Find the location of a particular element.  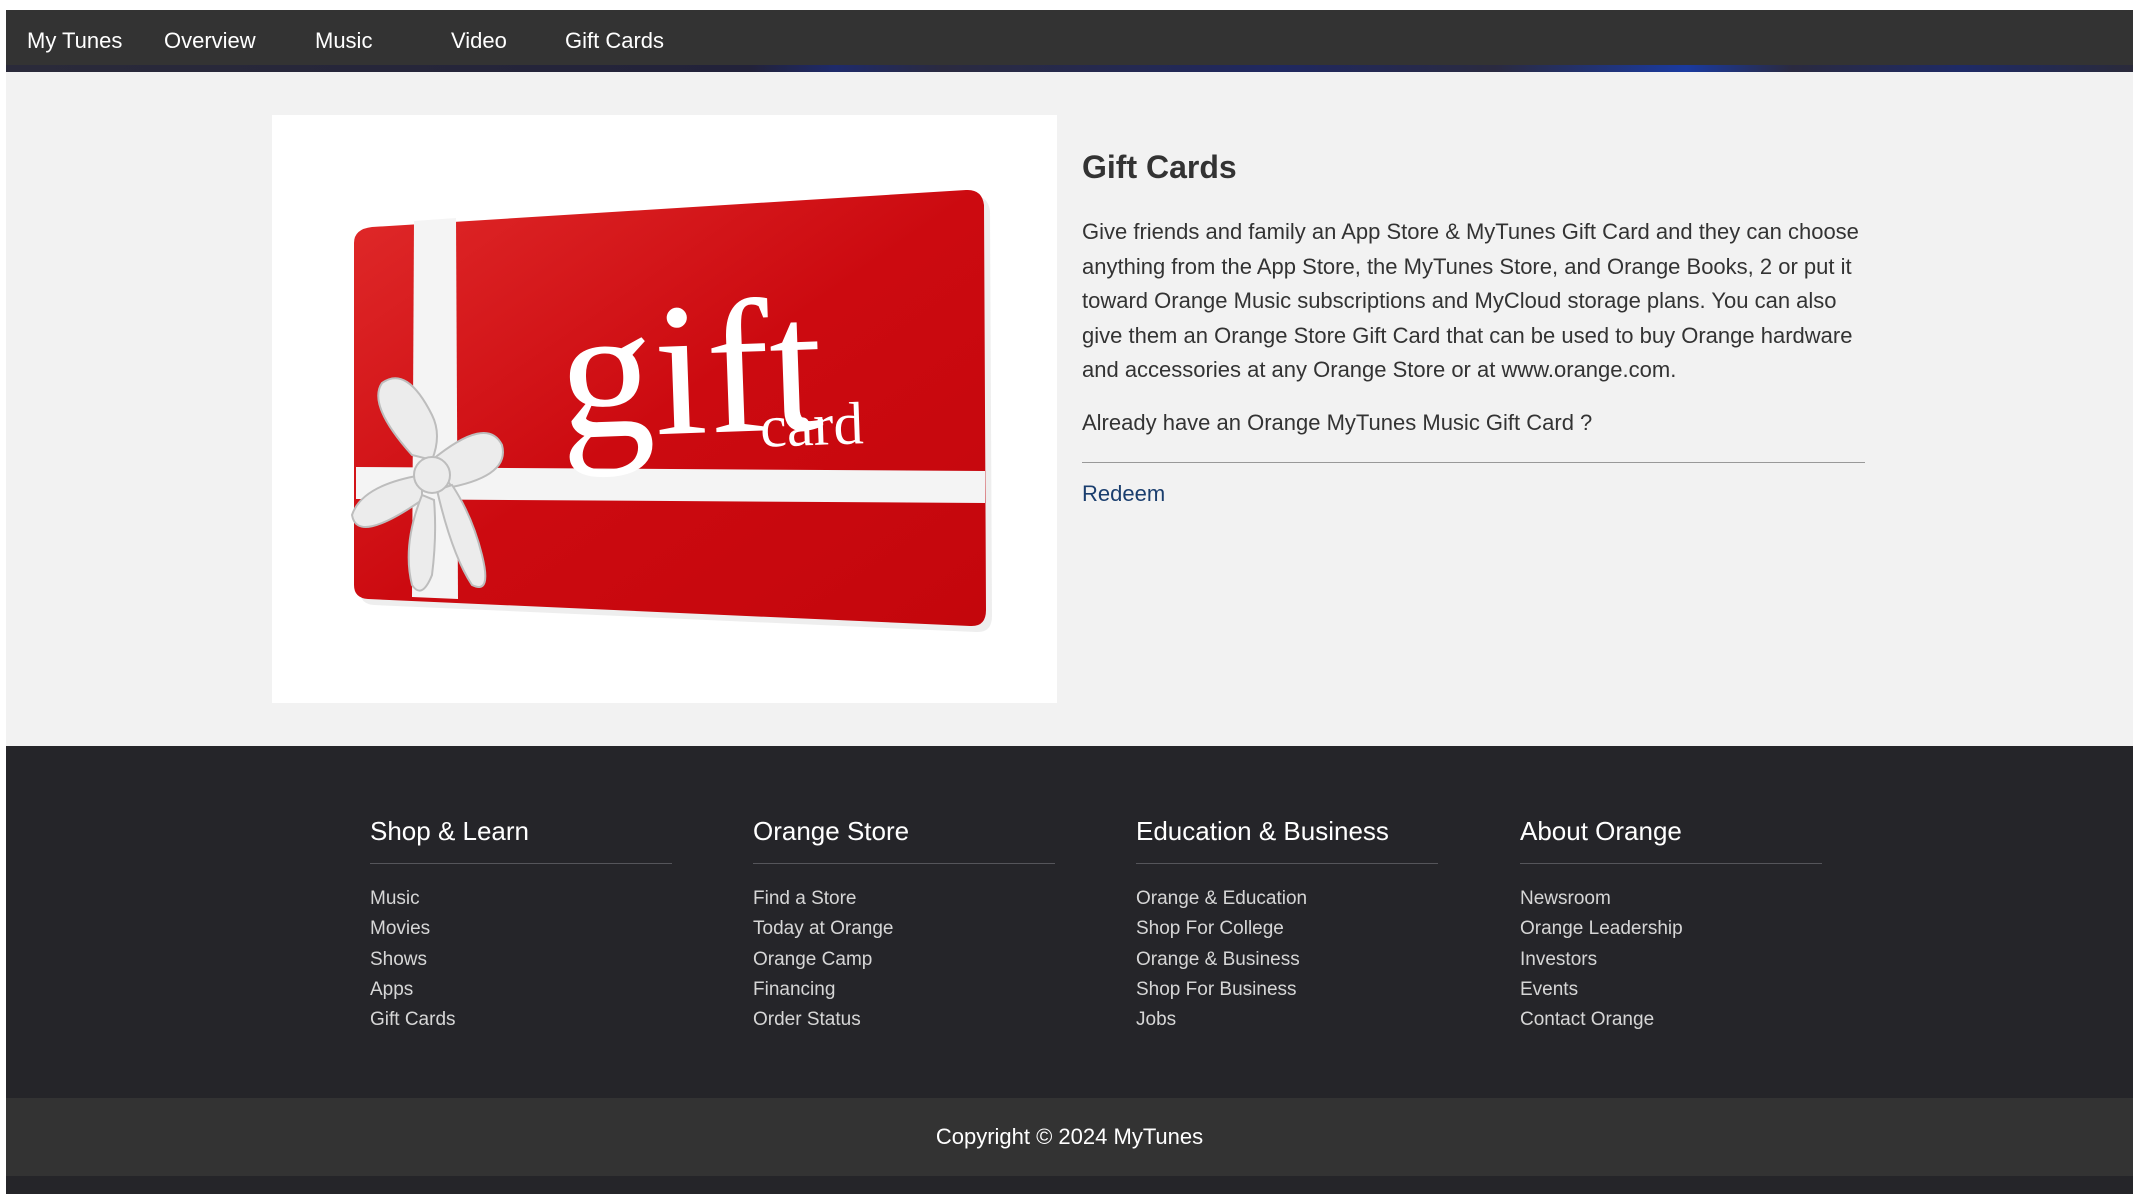

footer-link-shop-for-college: Shop For College is located at coordinates (1287, 929).